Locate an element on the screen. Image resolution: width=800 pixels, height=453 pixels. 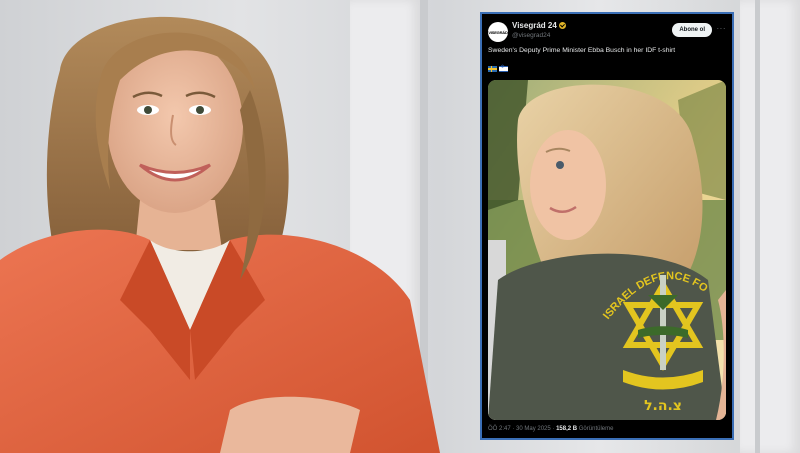
views-label: Görüntüleme is located at coordinates (596, 429).